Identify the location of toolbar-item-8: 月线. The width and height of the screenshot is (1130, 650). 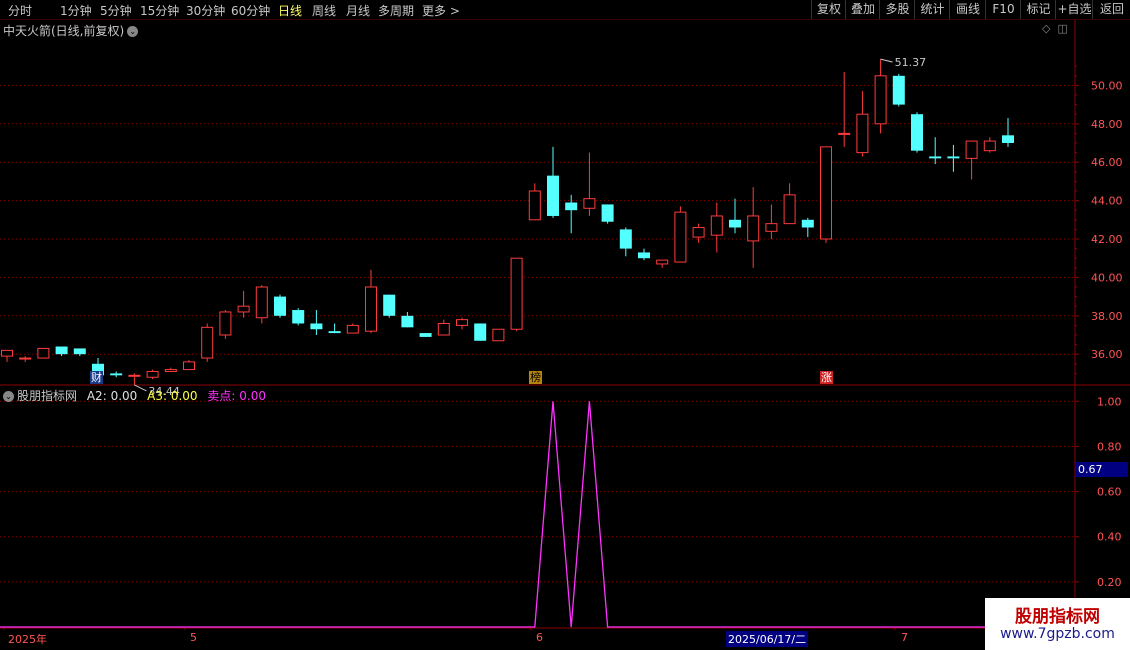
(358, 10).